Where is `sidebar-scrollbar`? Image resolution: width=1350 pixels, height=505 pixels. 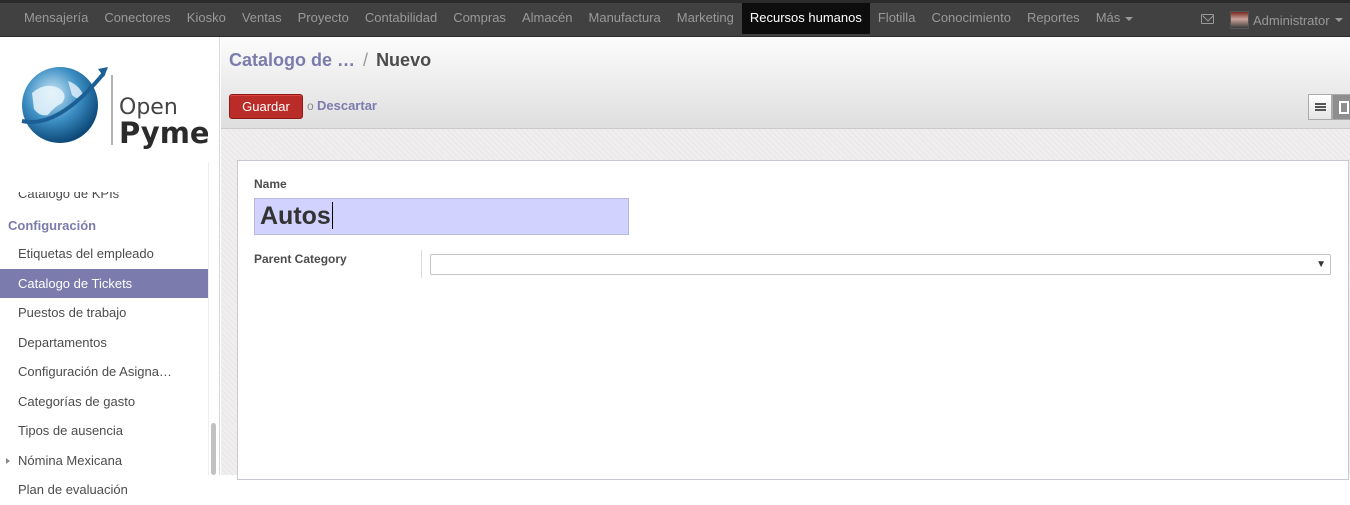 sidebar-scrollbar is located at coordinates (213, 449).